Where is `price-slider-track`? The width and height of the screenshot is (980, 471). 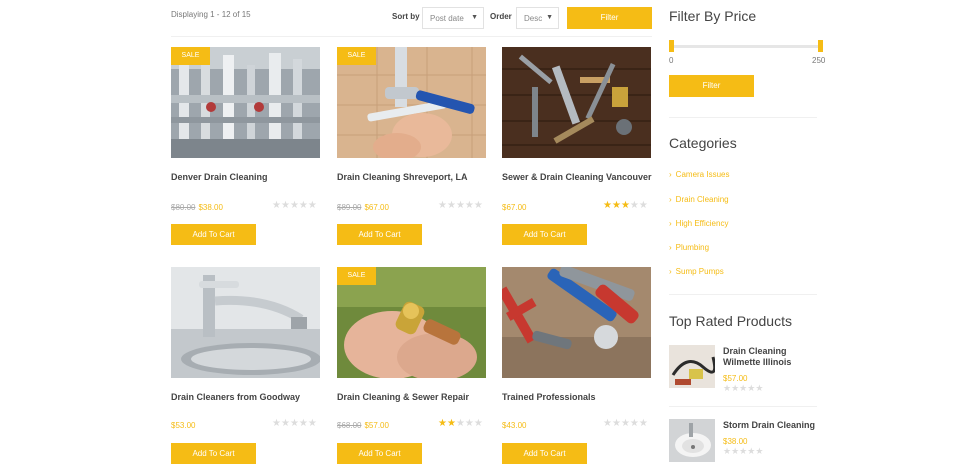 price-slider-track is located at coordinates (746, 46).